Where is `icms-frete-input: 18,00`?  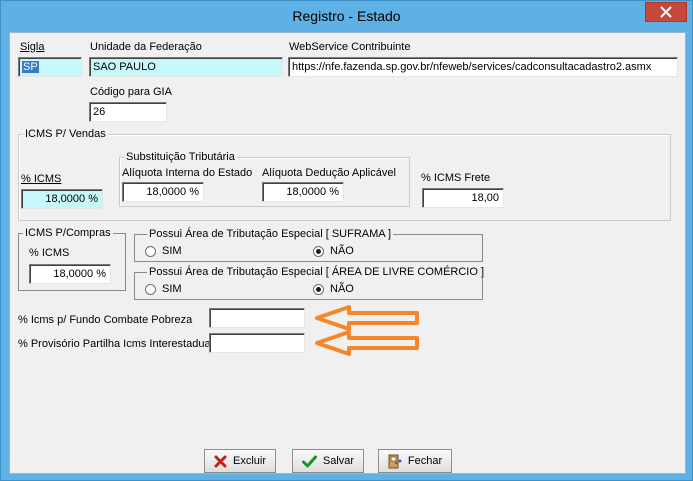 icms-frete-input: 18,00 is located at coordinates (463, 198).